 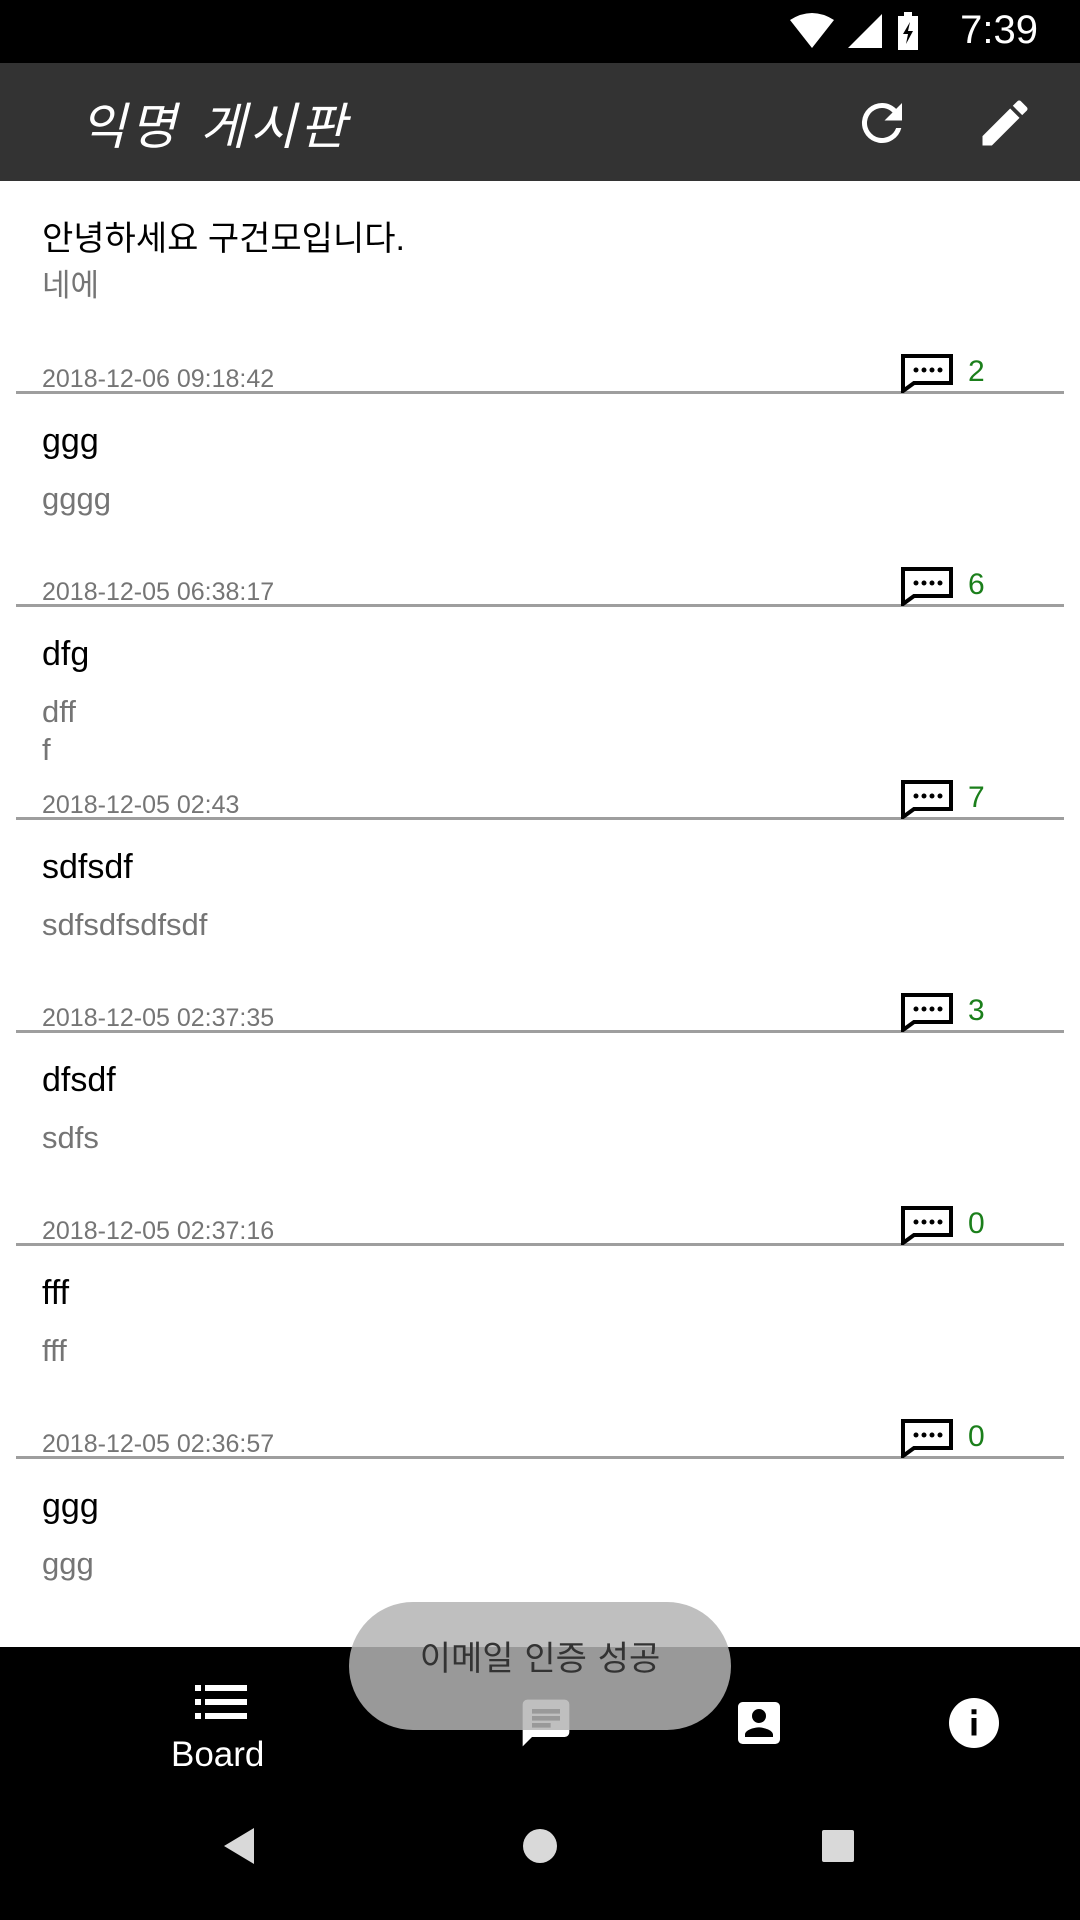 What do you see at coordinates (218, 1754) in the screenshot?
I see `nav-board-label: Board` at bounding box center [218, 1754].